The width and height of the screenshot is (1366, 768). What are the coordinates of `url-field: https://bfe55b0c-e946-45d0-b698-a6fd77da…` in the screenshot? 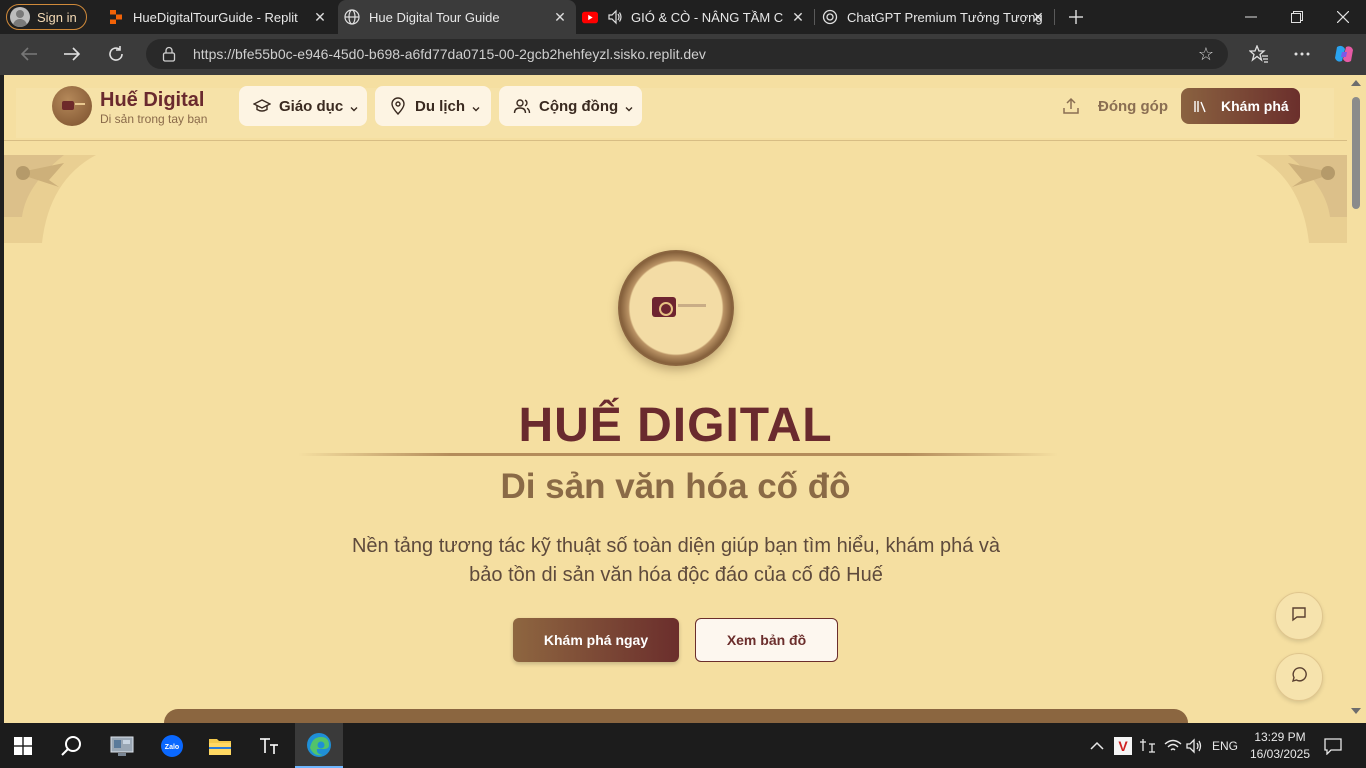 It's located at (687, 54).